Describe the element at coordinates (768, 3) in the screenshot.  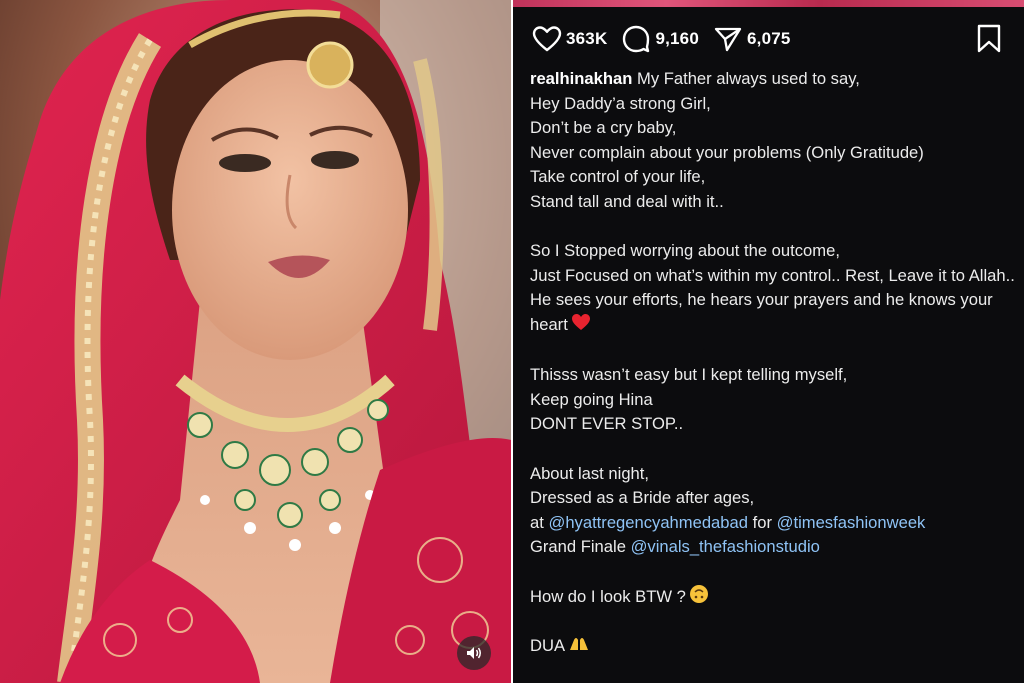
I see `photo-edge-strip` at that location.